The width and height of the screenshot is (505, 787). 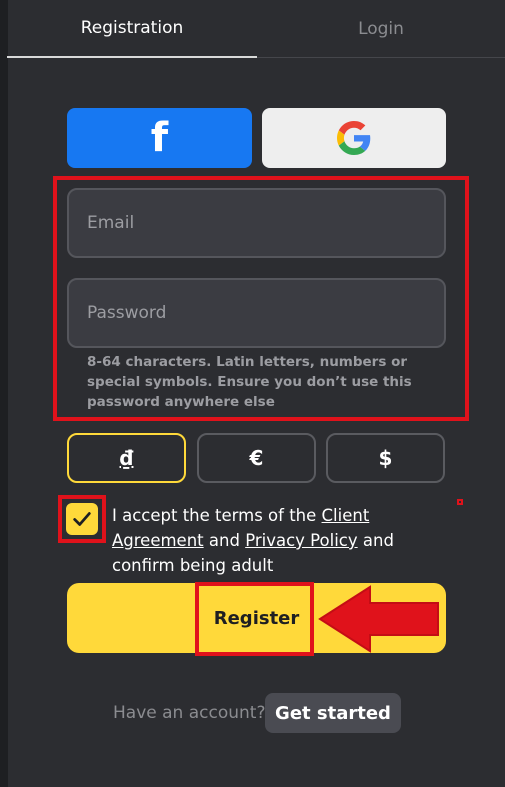 What do you see at coordinates (132, 29) in the screenshot?
I see `tab-registration: Registration` at bounding box center [132, 29].